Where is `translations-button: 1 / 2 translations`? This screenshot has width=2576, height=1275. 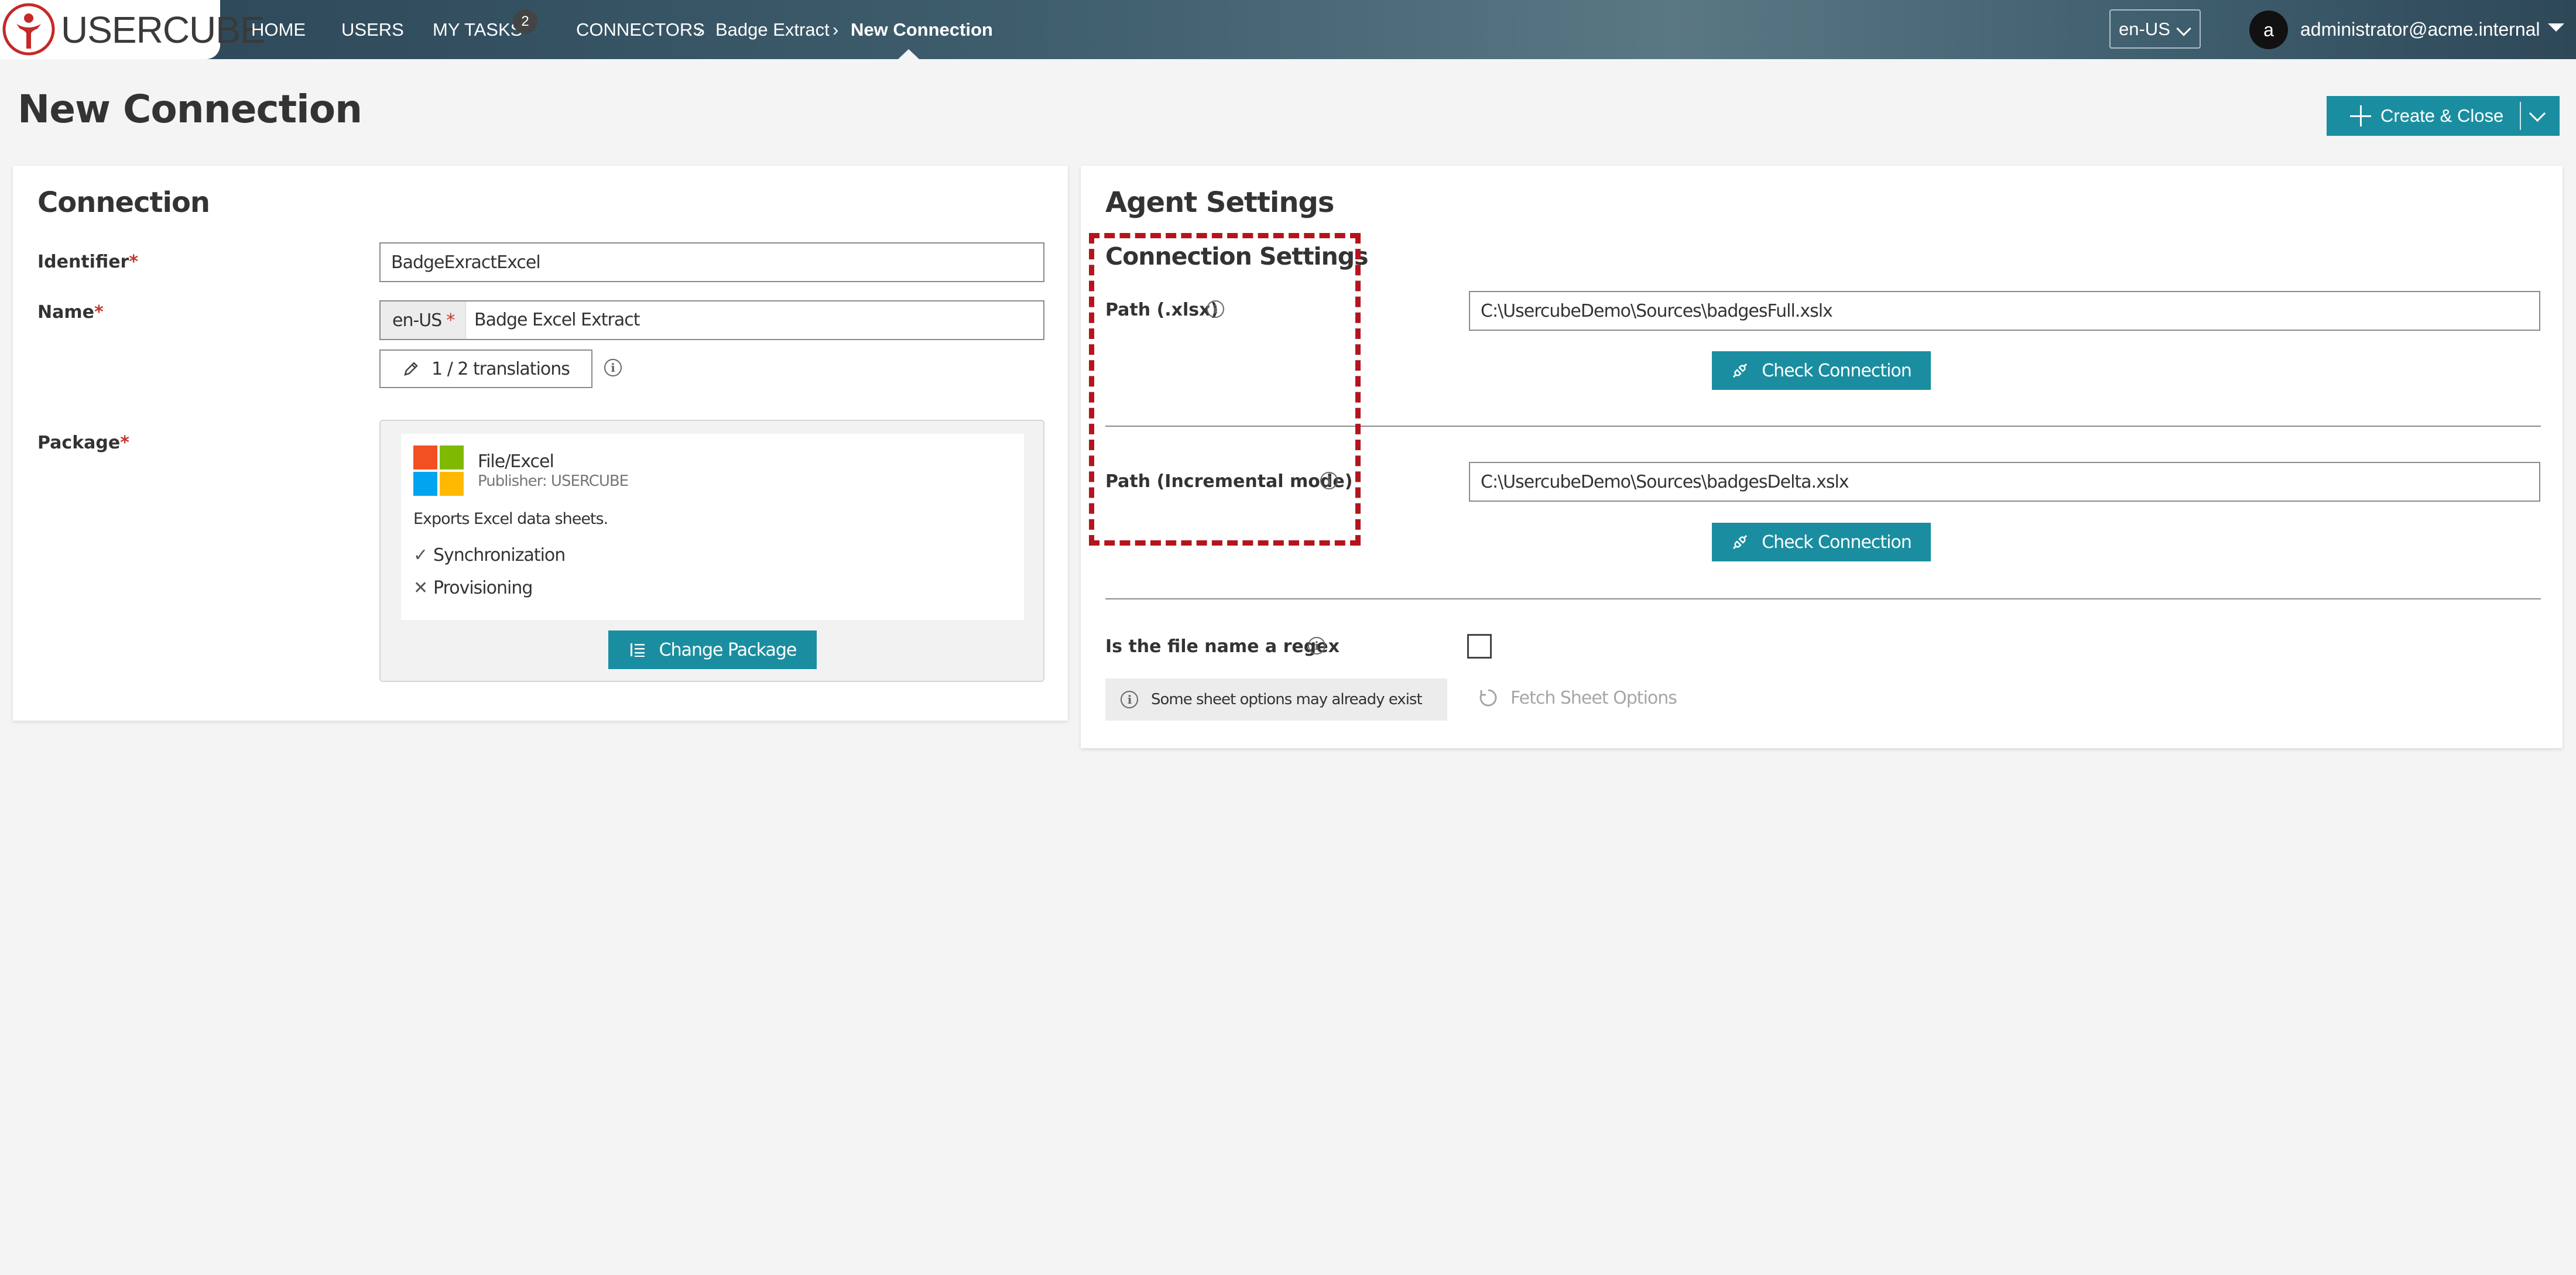
translations-button: 1 / 2 translations is located at coordinates (485, 368).